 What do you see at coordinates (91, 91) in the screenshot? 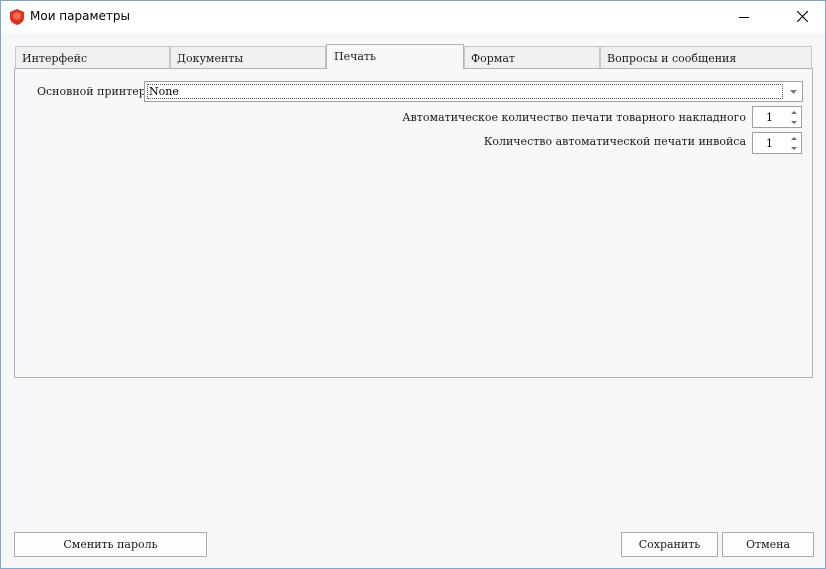
I see `printer-label: Основной принтер` at bounding box center [91, 91].